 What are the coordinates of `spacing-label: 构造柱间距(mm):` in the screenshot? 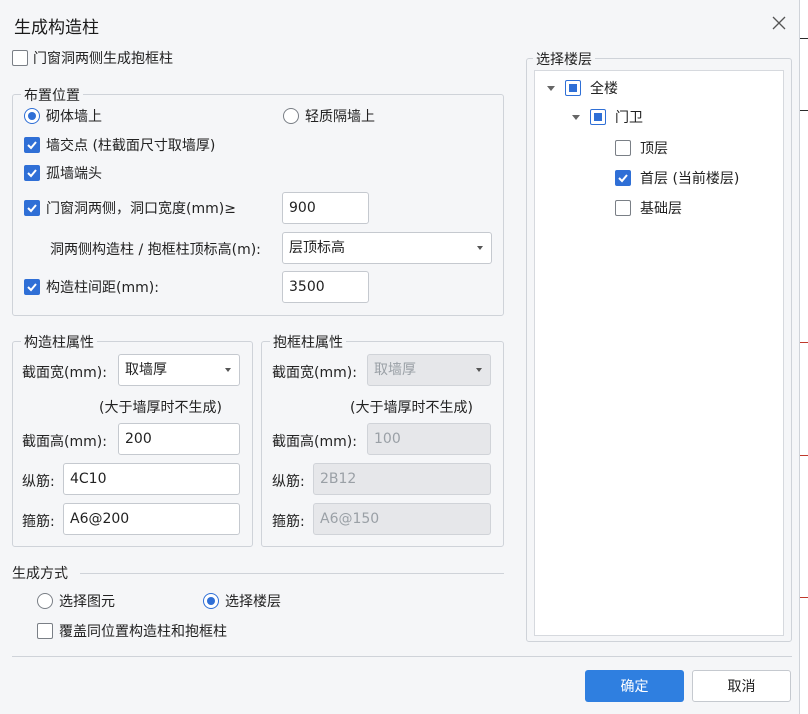 It's located at (102, 288).